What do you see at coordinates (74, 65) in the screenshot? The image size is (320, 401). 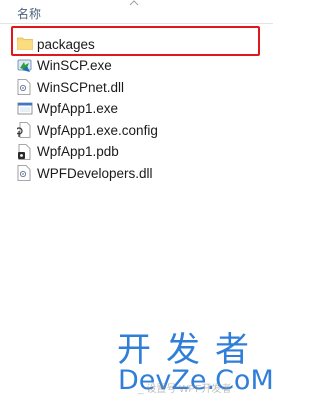 I see `file-name: WinSCP.exe` at bounding box center [74, 65].